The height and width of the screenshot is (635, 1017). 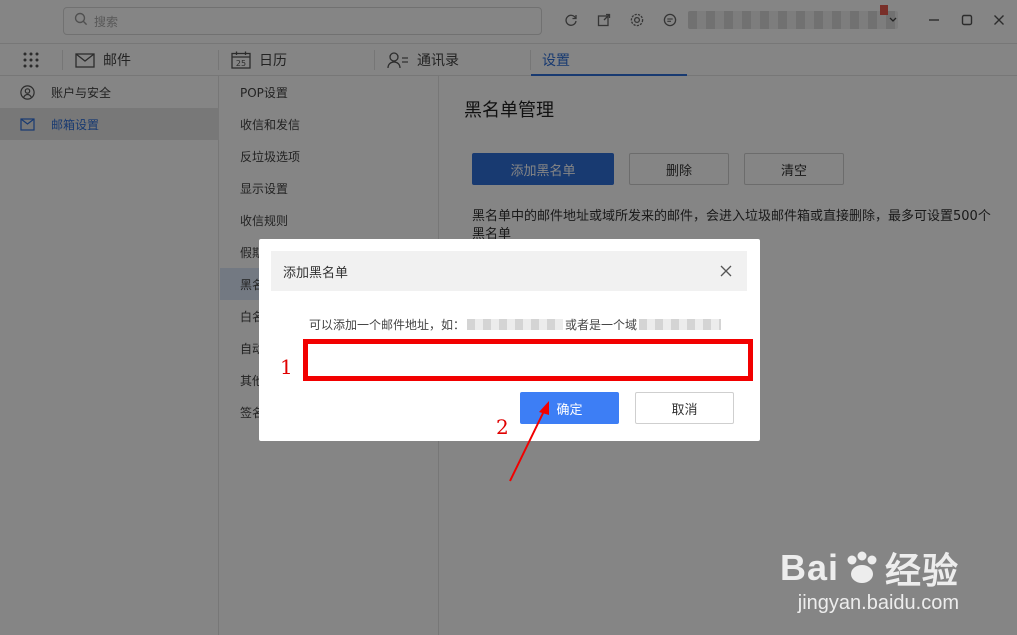 What do you see at coordinates (878, 603) in the screenshot?
I see `watermark-url: jingyan.baidu.com` at bounding box center [878, 603].